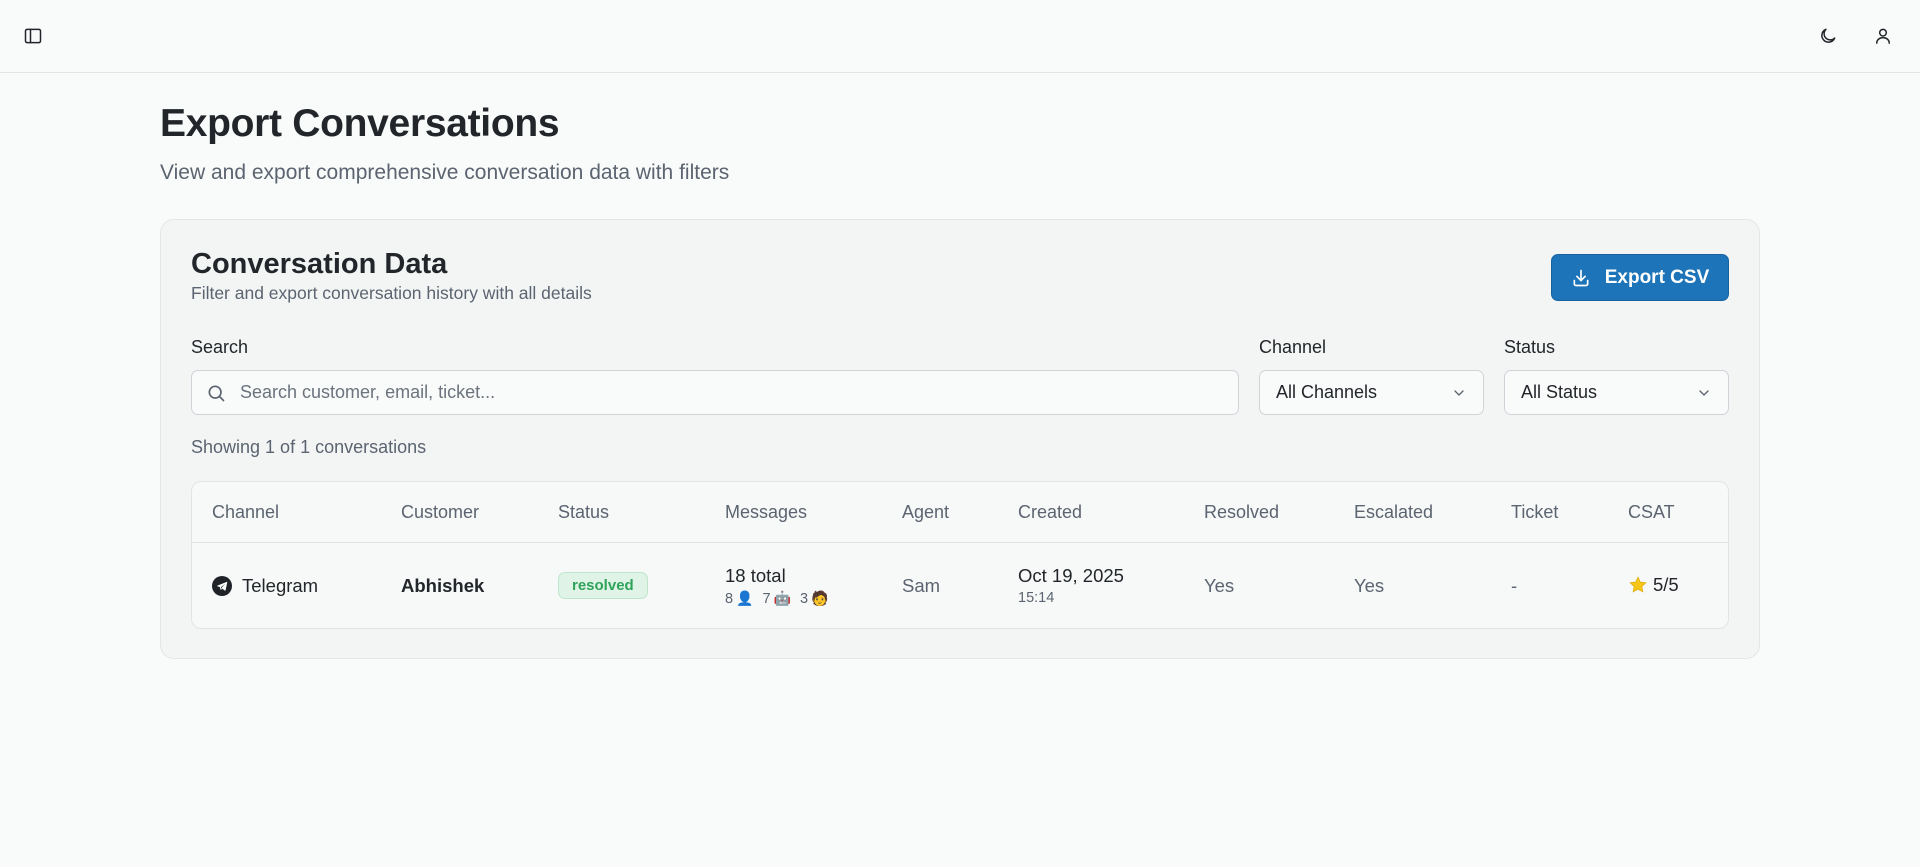  I want to click on column-header-resolved: Resolved, so click(1242, 512).